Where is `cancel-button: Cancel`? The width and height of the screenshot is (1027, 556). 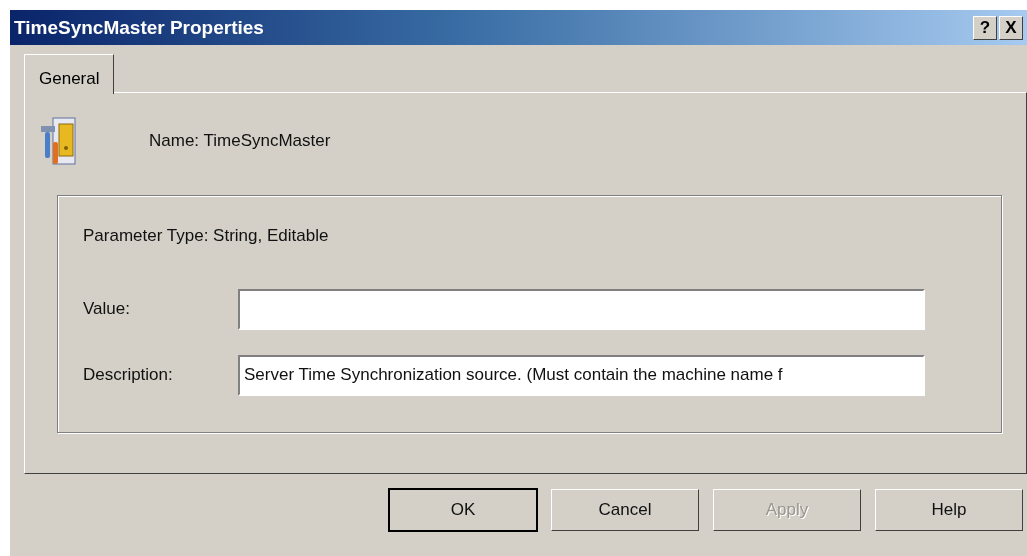
cancel-button: Cancel is located at coordinates (625, 510).